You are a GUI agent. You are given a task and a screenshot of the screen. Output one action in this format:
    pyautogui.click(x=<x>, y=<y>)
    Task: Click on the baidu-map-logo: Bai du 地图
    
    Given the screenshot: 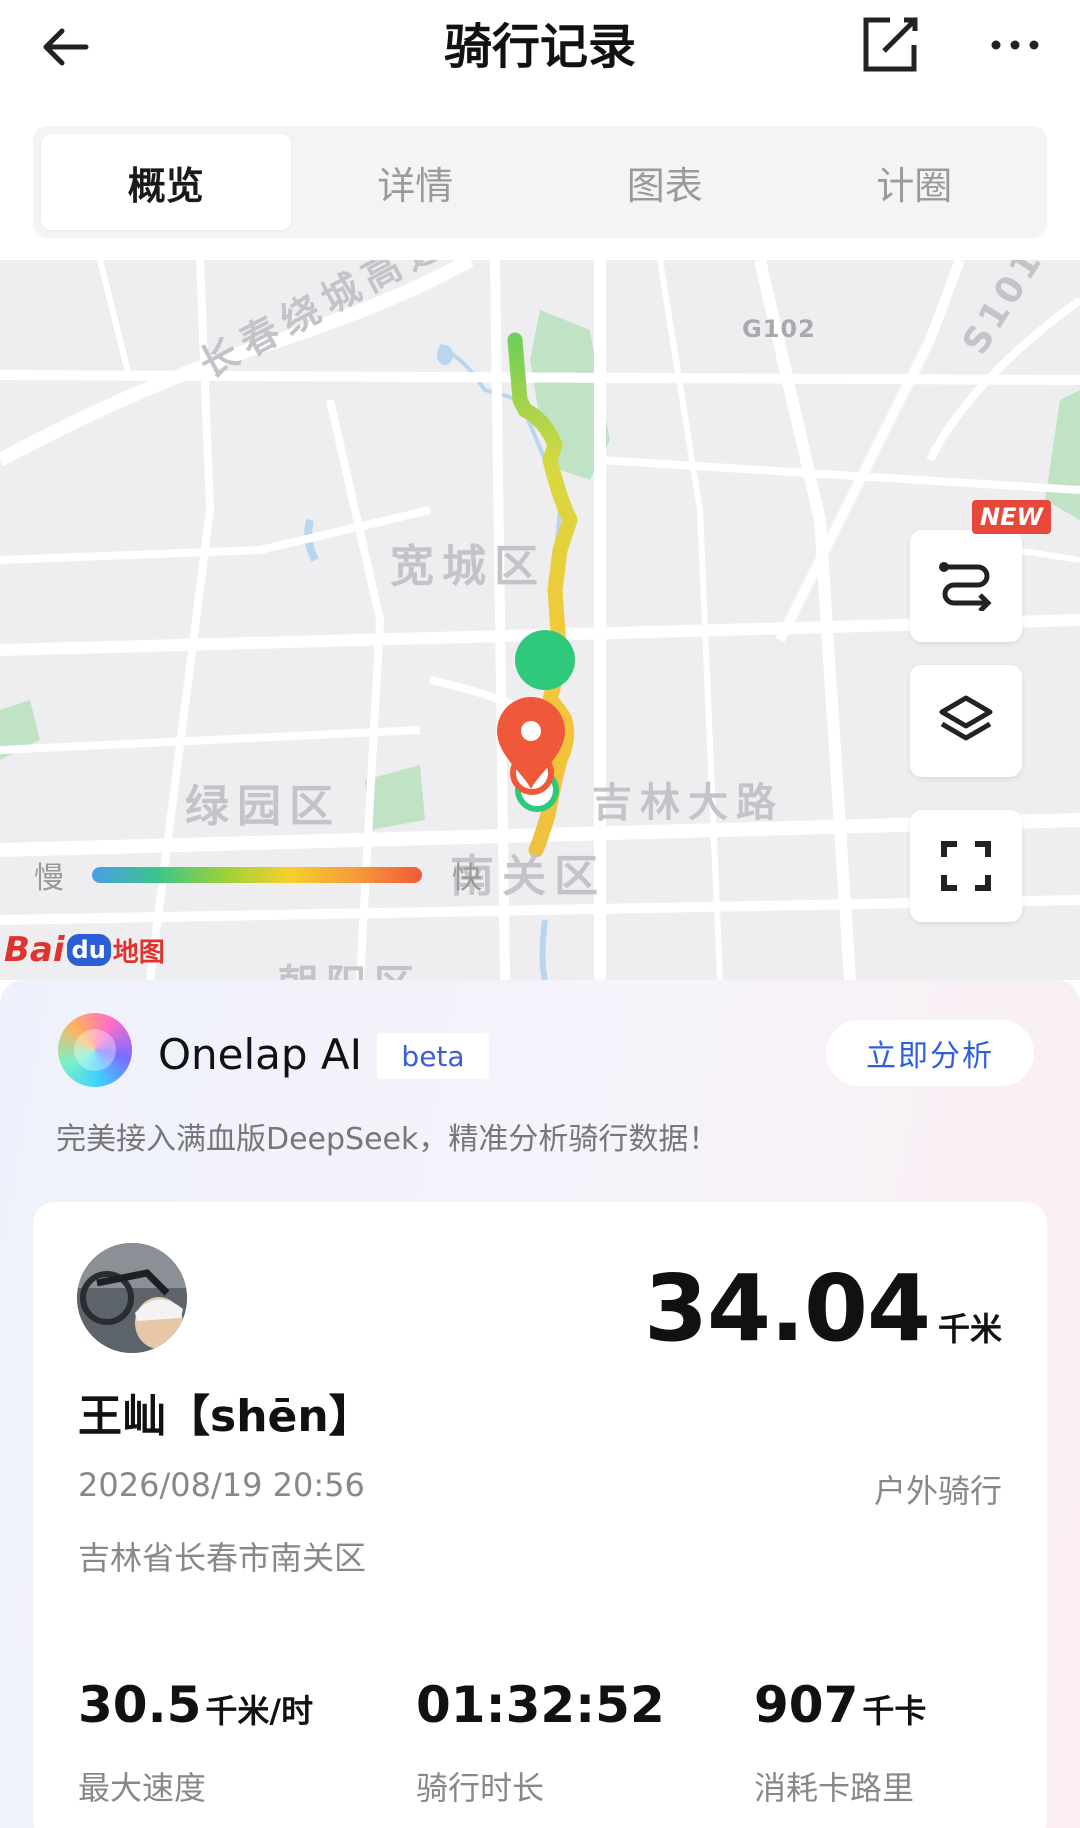 What is the action you would take?
    pyautogui.click(x=84, y=950)
    